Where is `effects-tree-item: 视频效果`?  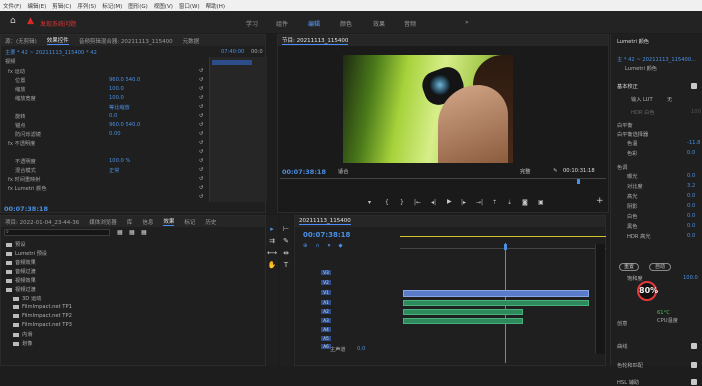
effects-tree-item: 视频效果 is located at coordinates (21, 280).